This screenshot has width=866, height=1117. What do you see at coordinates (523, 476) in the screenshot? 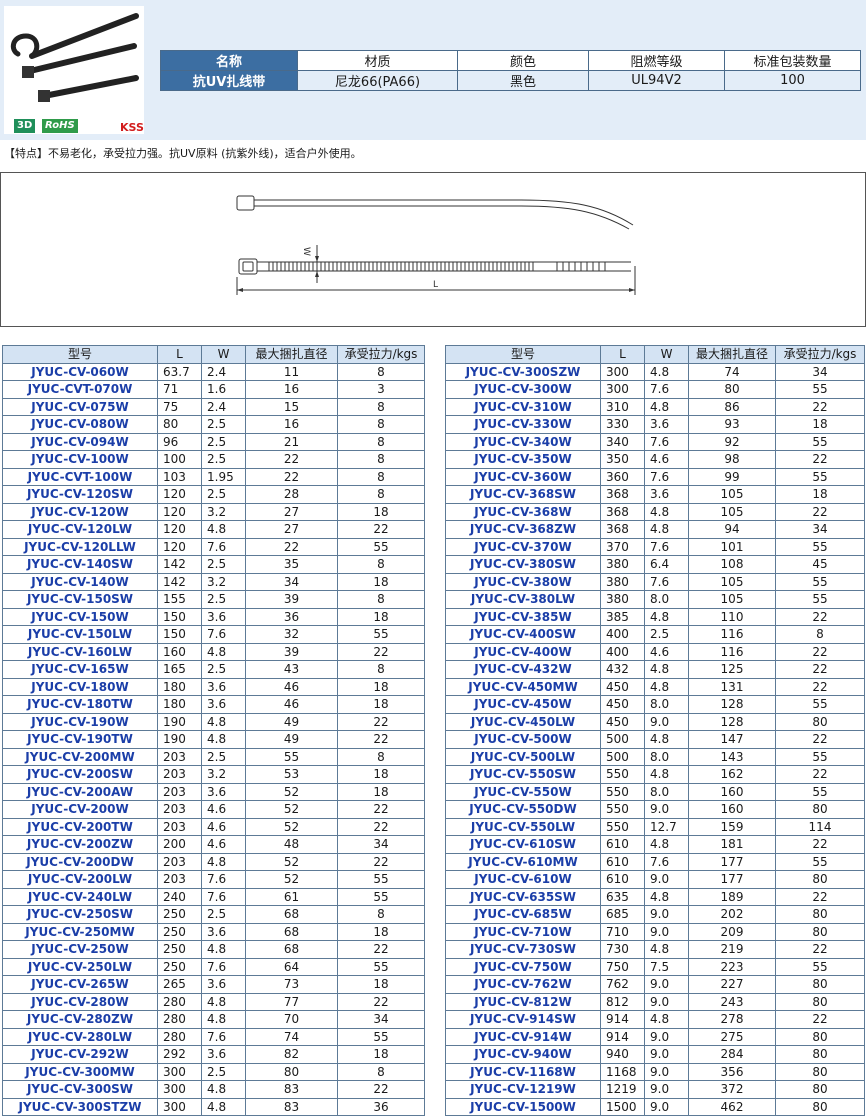
I see `cell-model: JYUC-CV-360W` at bounding box center [523, 476].